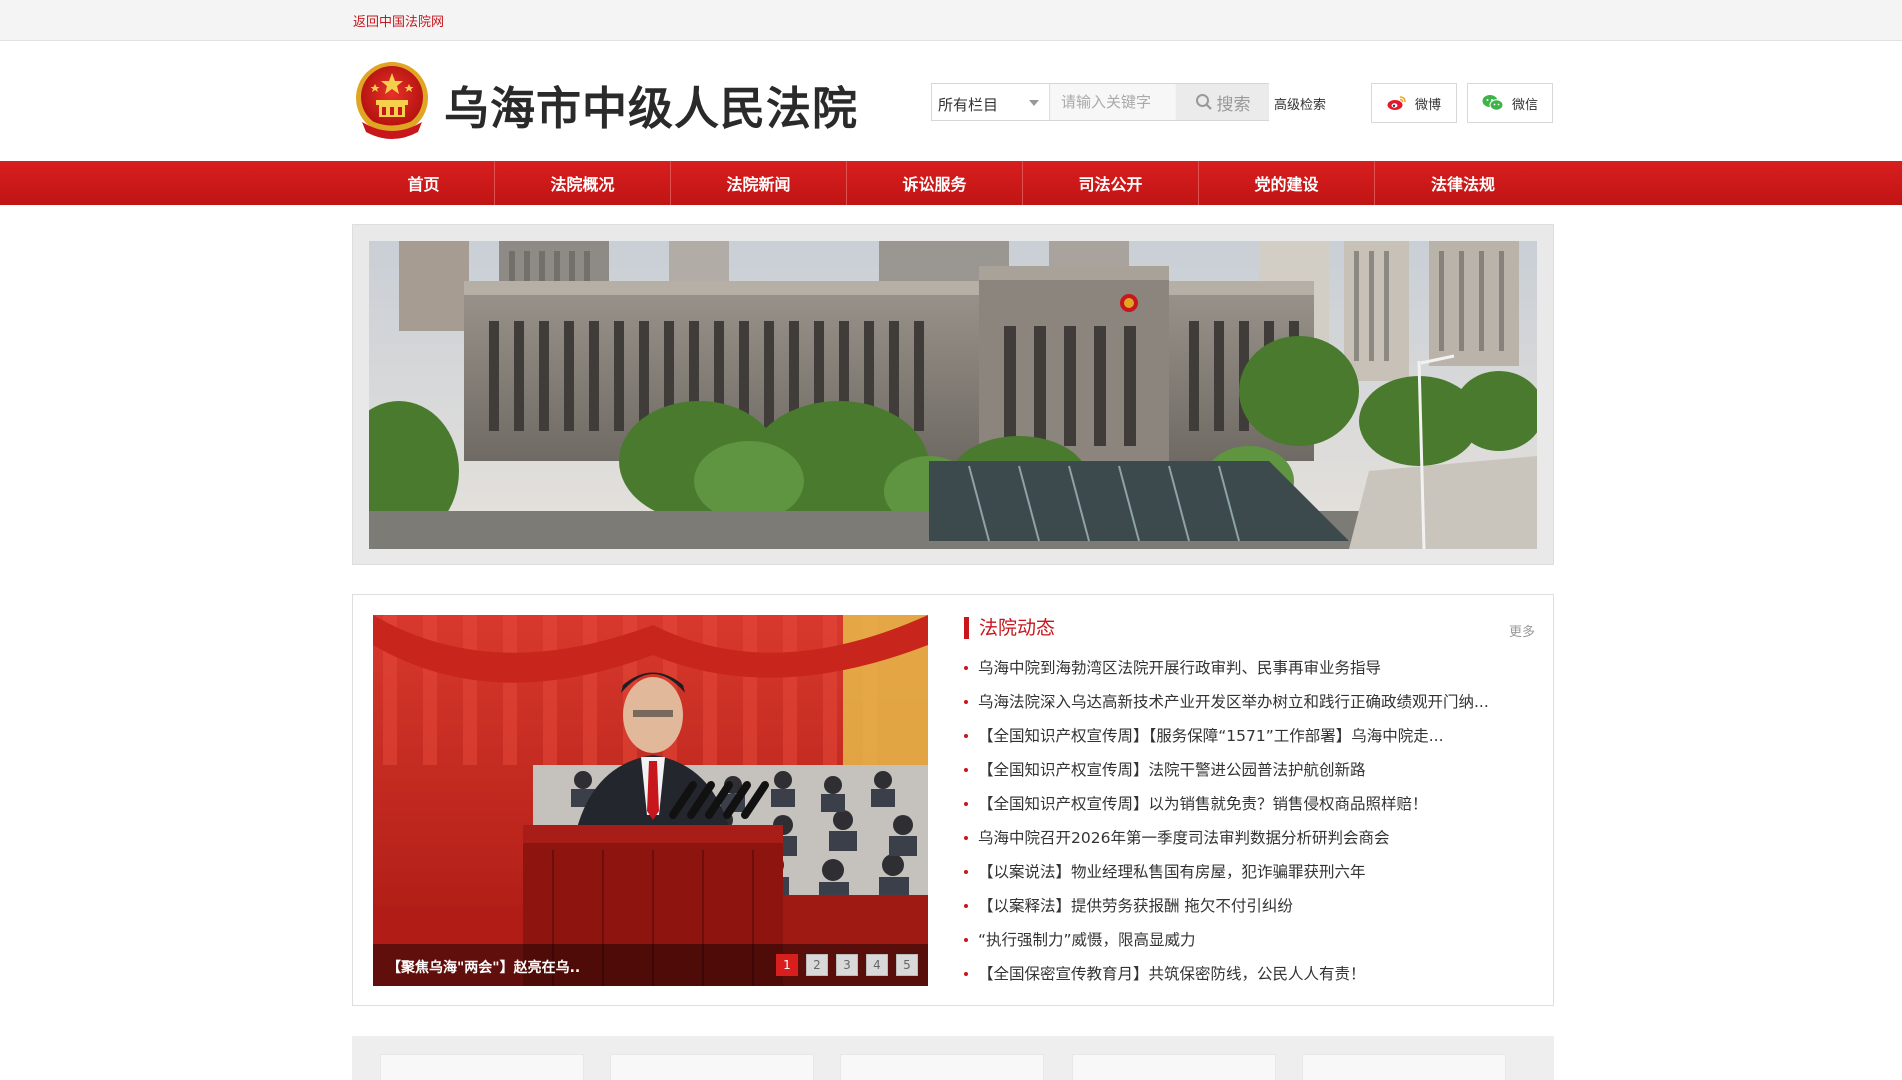 The image size is (1902, 1080). Describe the element at coordinates (787, 965) in the screenshot. I see `slide-page-button: 1` at that location.